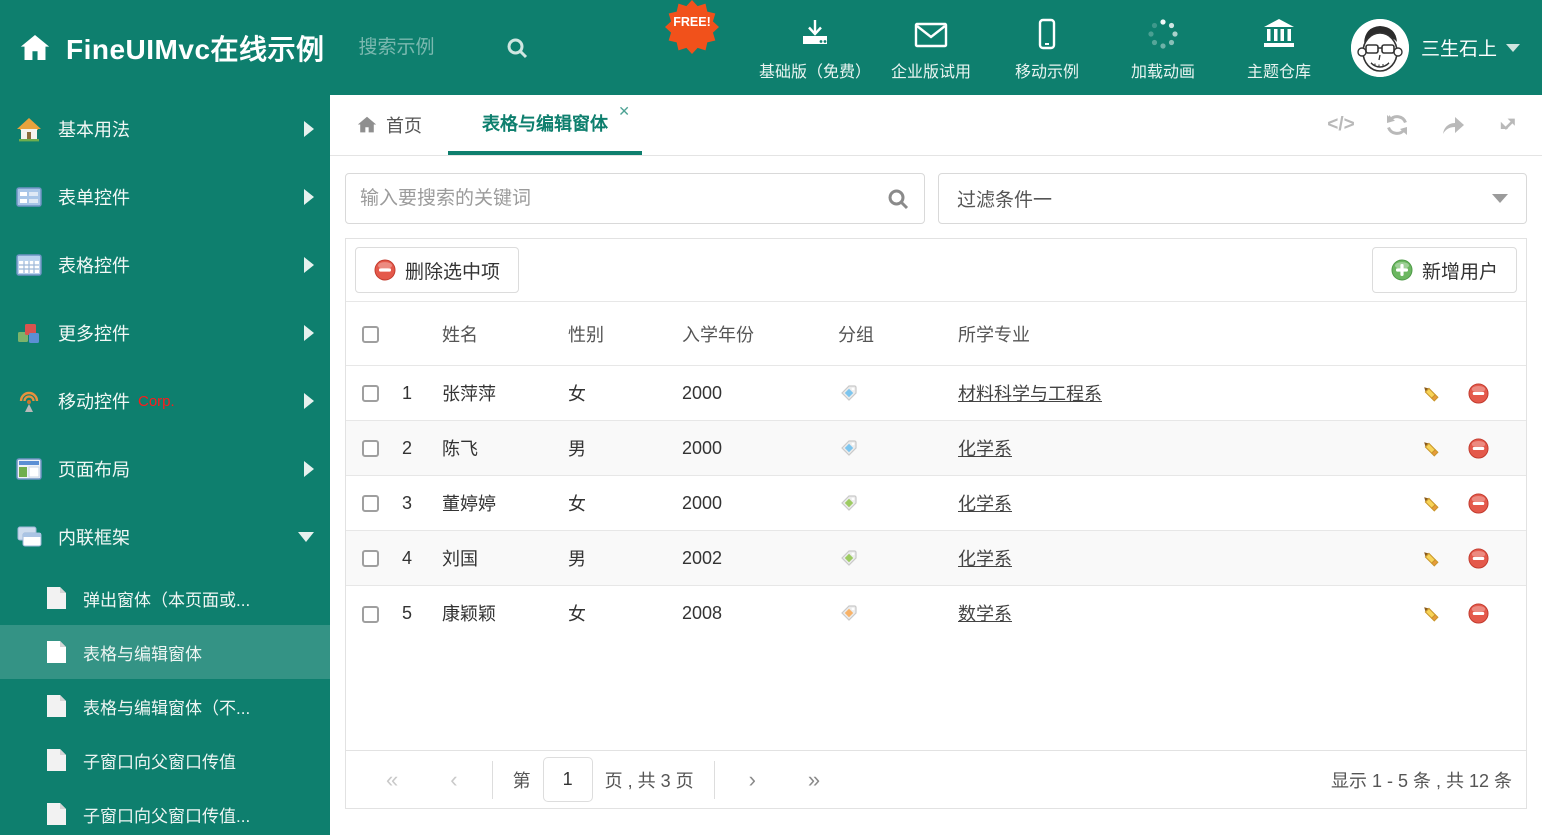 The image size is (1542, 835). Describe the element at coordinates (1162, 72) in the screenshot. I see `nav-loading-label: 加载动画` at that location.